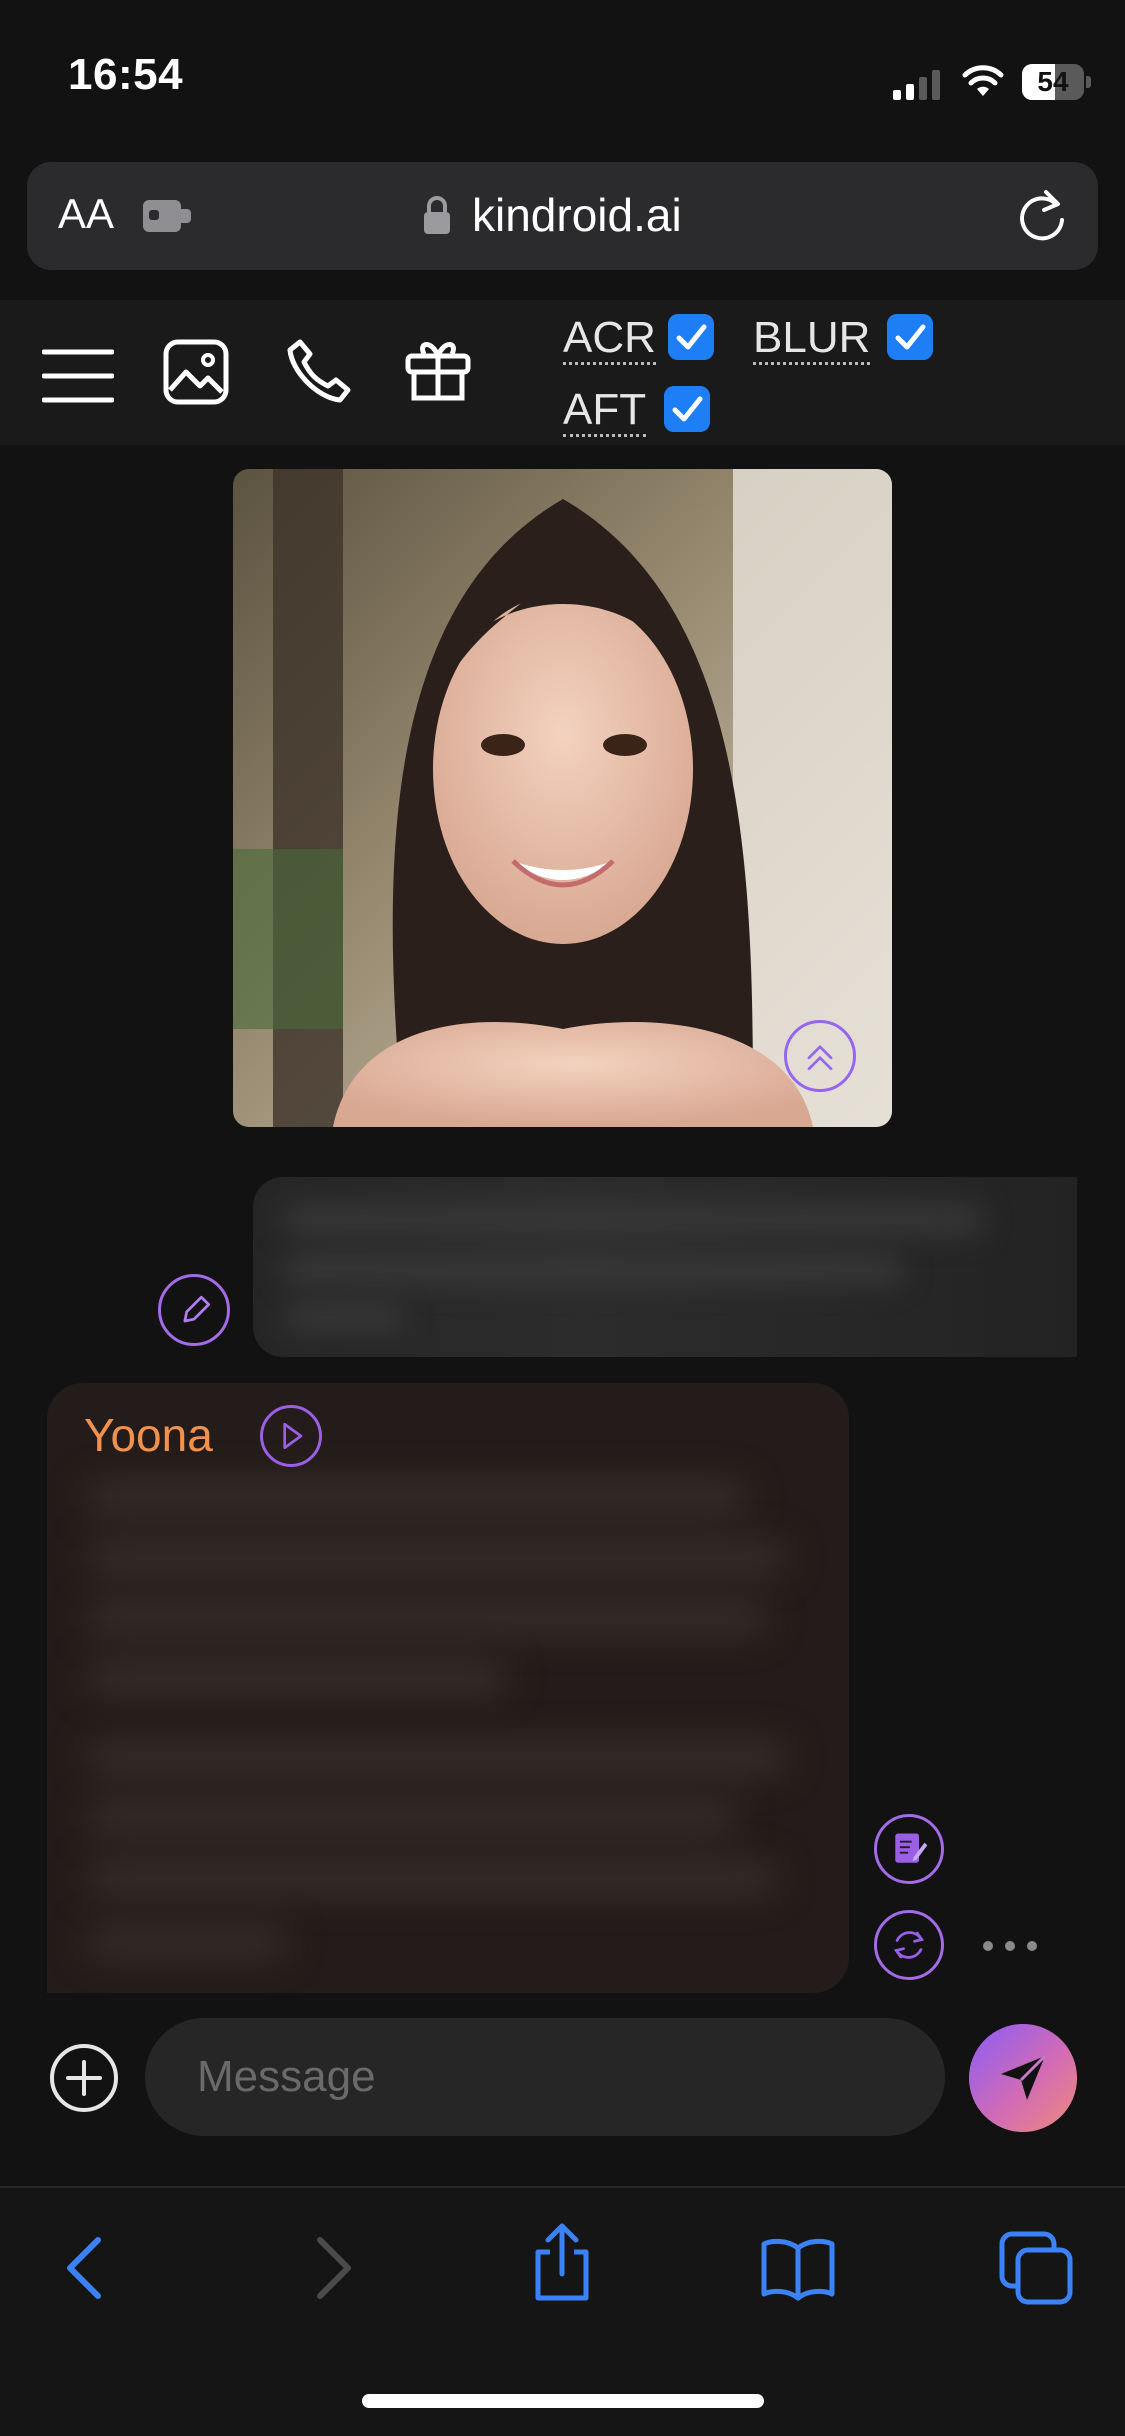 This screenshot has height=2436, width=1125. Describe the element at coordinates (196, 372) in the screenshot. I see `image-icon` at that location.